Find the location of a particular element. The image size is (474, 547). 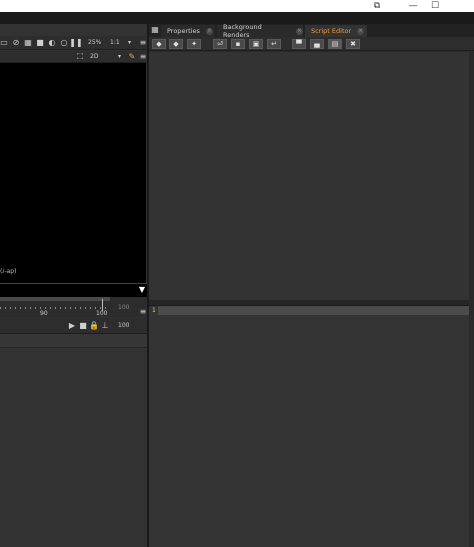

next-script-icon: ◆ is located at coordinates (176, 44).